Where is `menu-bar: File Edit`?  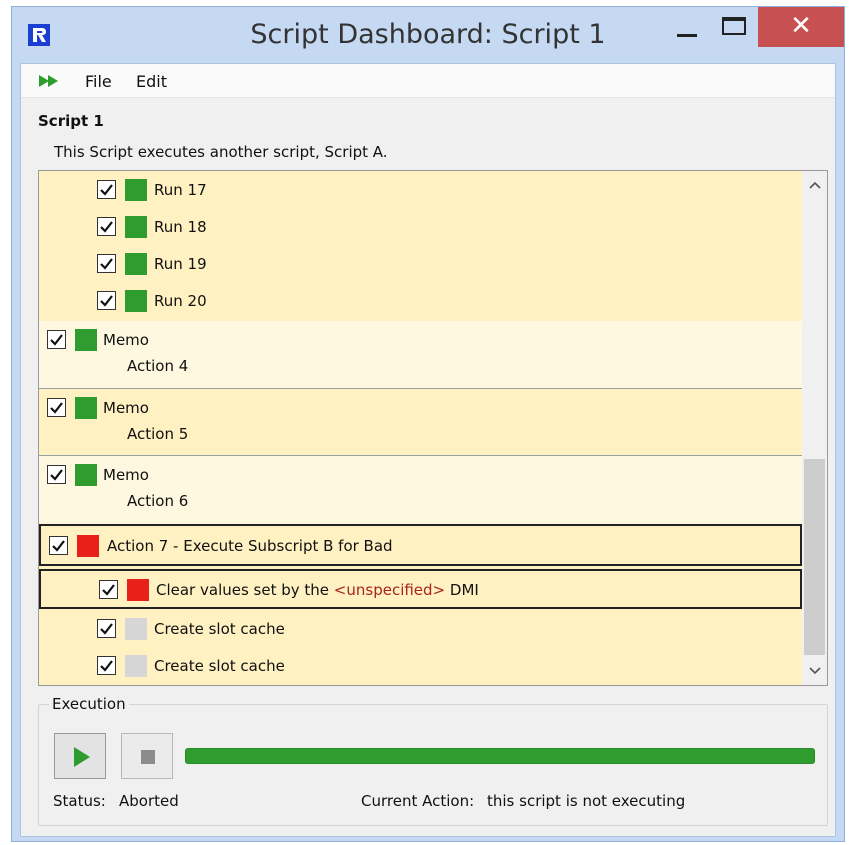 menu-bar: File Edit is located at coordinates (428, 81).